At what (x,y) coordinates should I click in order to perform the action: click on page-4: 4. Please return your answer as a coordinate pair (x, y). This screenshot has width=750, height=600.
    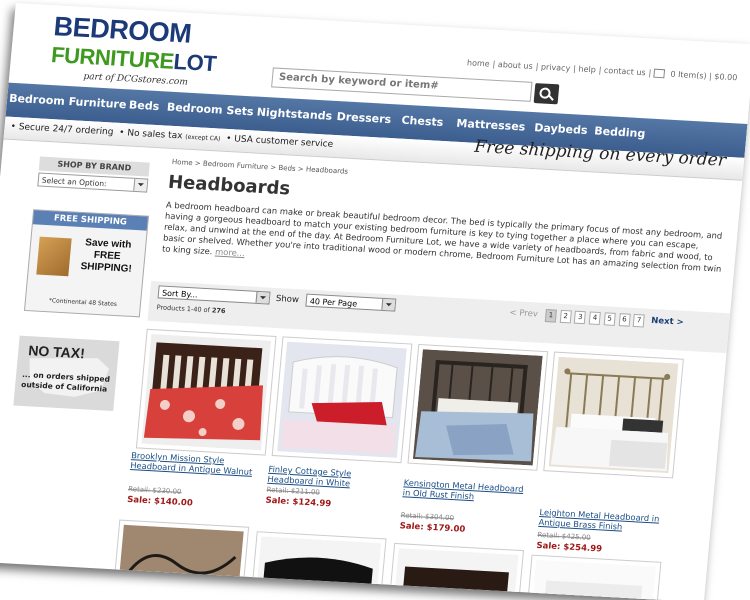
    Looking at the image, I should click on (595, 318).